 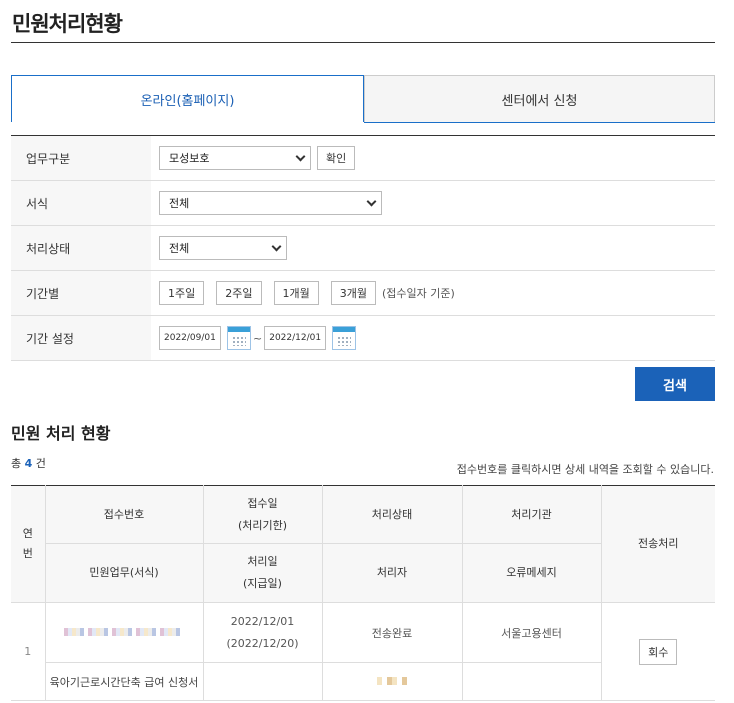 I want to click on agency-value: 서울고용센터, so click(x=531, y=632).